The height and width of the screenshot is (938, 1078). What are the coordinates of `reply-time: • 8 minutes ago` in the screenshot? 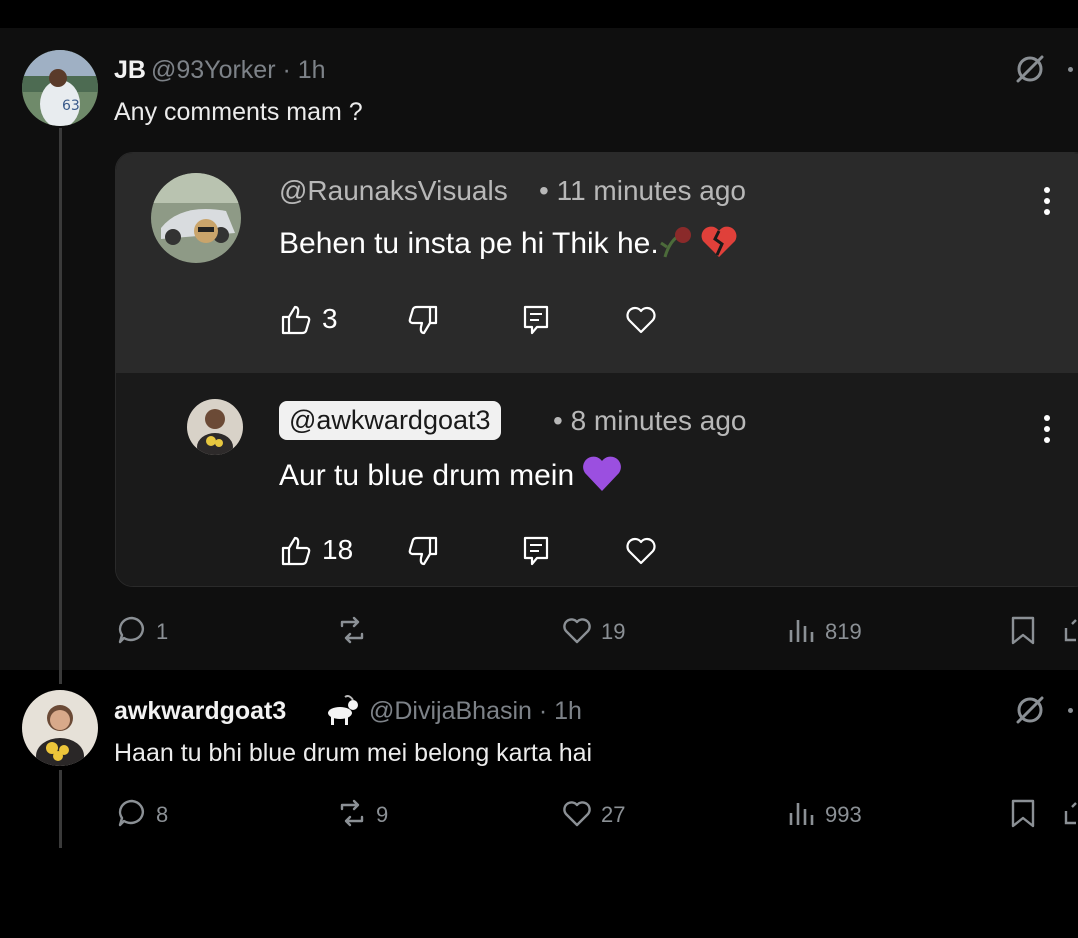 It's located at (650, 420).